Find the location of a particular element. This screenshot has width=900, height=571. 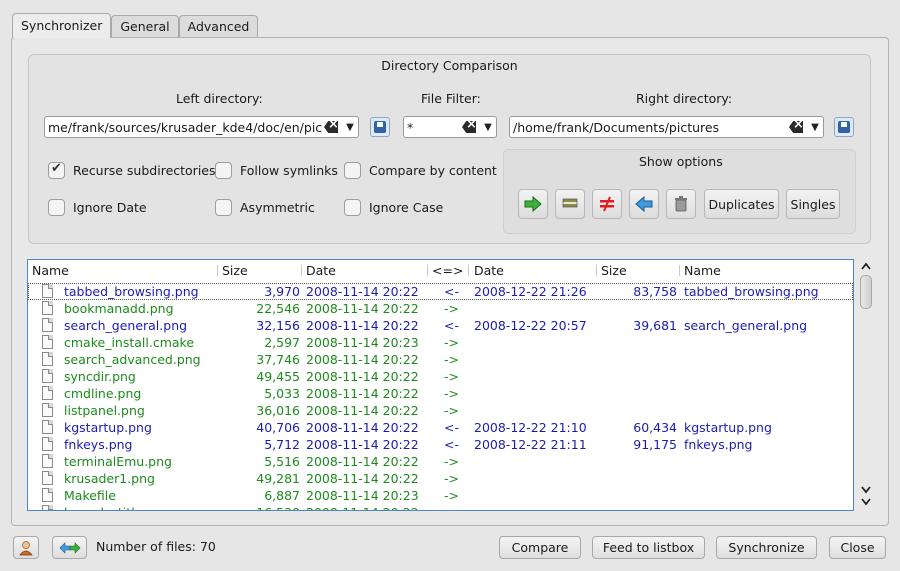

cell-rsize: 39,681 is located at coordinates (655, 325).